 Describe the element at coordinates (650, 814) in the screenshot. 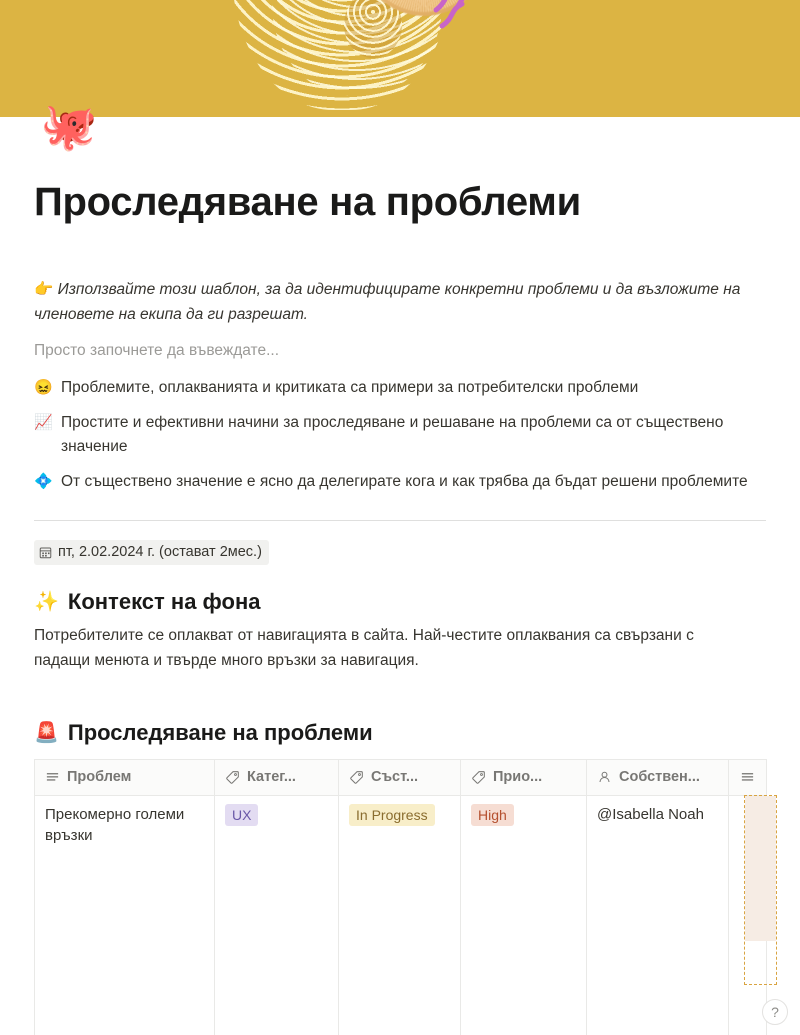

I see `owner-mention: @Isabella Noah` at that location.